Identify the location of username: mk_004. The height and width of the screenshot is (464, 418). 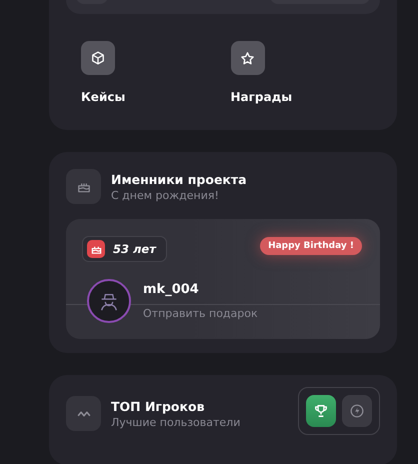
(171, 289).